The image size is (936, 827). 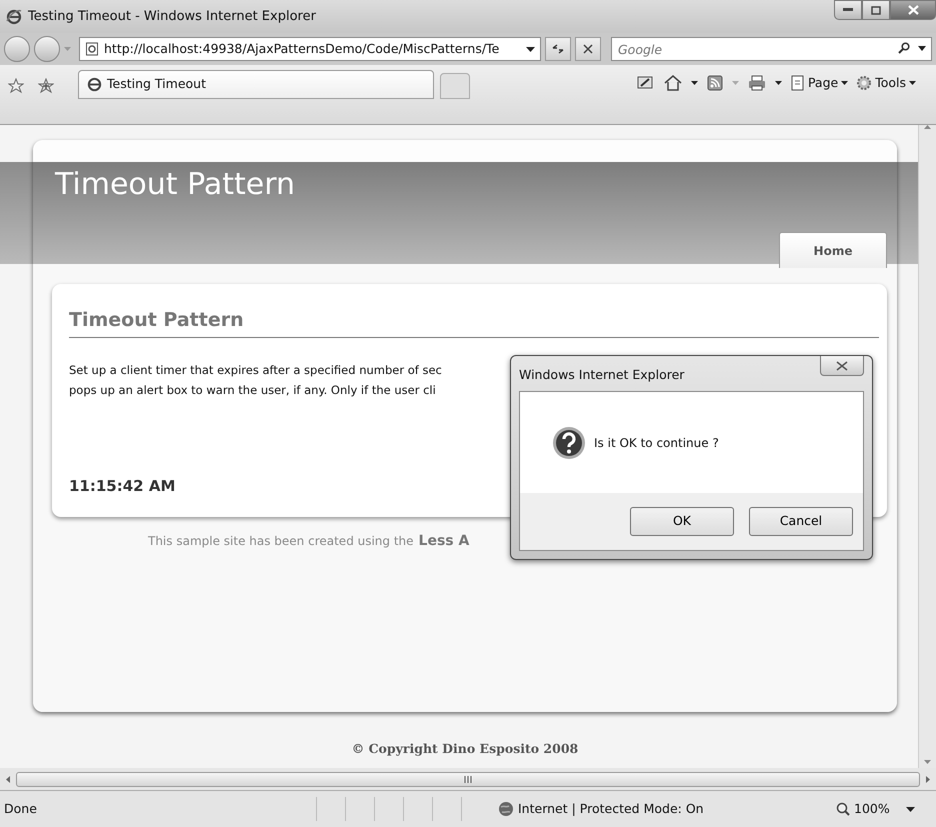 What do you see at coordinates (904, 48) in the screenshot?
I see `search-icon` at bounding box center [904, 48].